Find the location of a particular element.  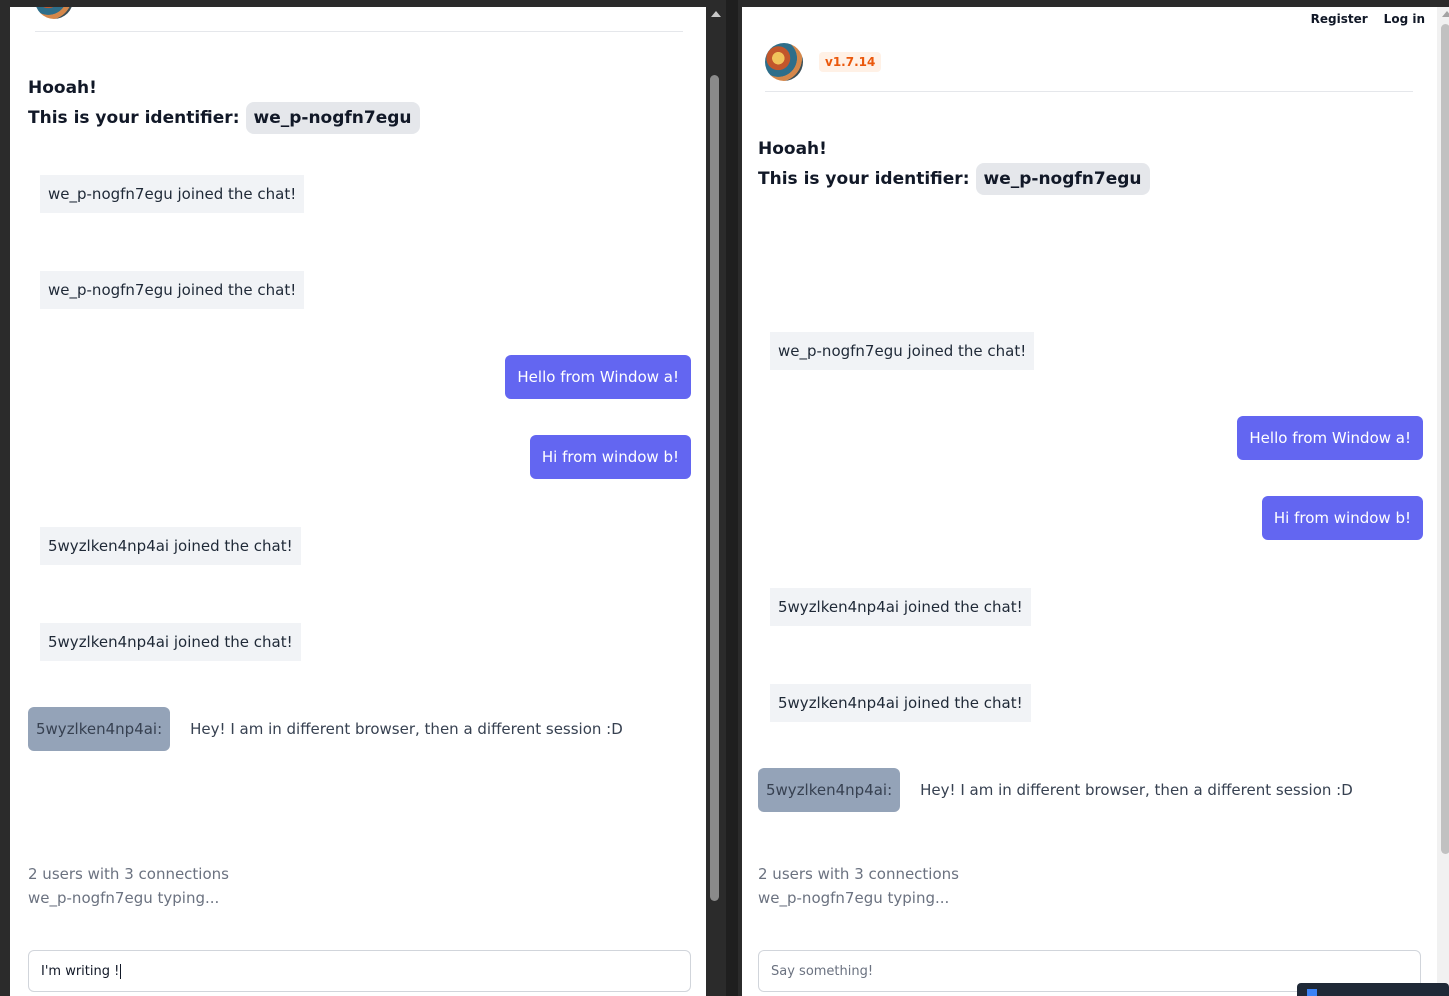

login-link: Log in is located at coordinates (1404, 19).